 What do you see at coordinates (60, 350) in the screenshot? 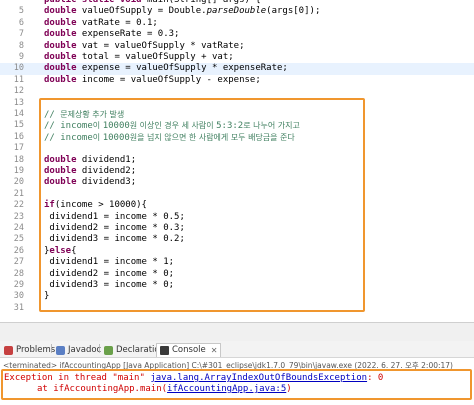
I see `javadoc-icon` at bounding box center [60, 350].